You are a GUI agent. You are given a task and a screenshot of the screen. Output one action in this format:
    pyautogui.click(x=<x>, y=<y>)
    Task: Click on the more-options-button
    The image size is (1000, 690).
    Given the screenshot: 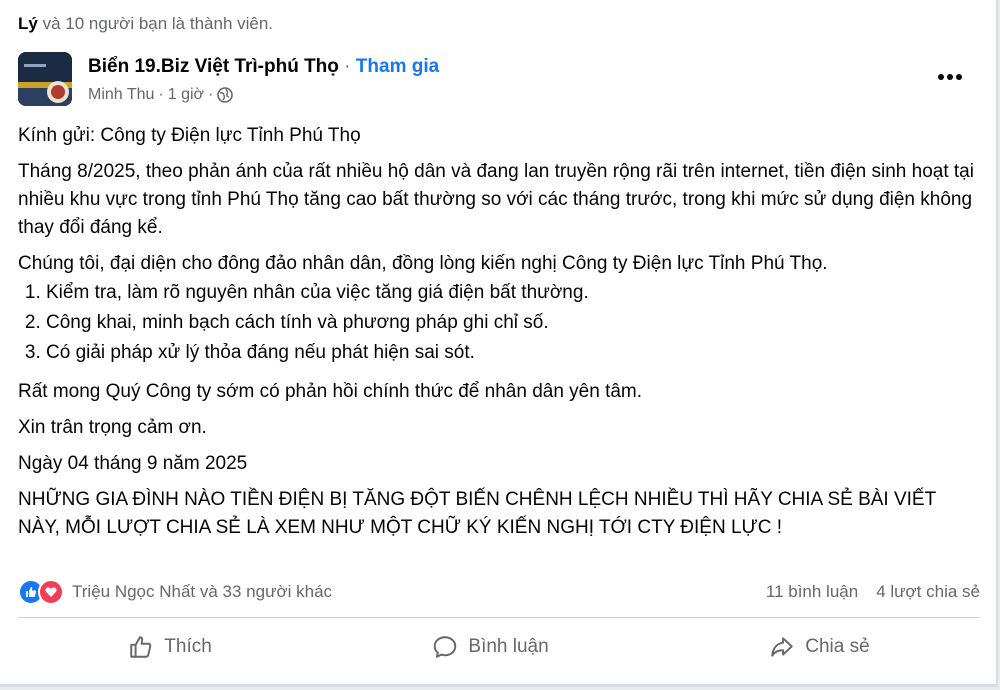 What is the action you would take?
    pyautogui.click(x=950, y=77)
    